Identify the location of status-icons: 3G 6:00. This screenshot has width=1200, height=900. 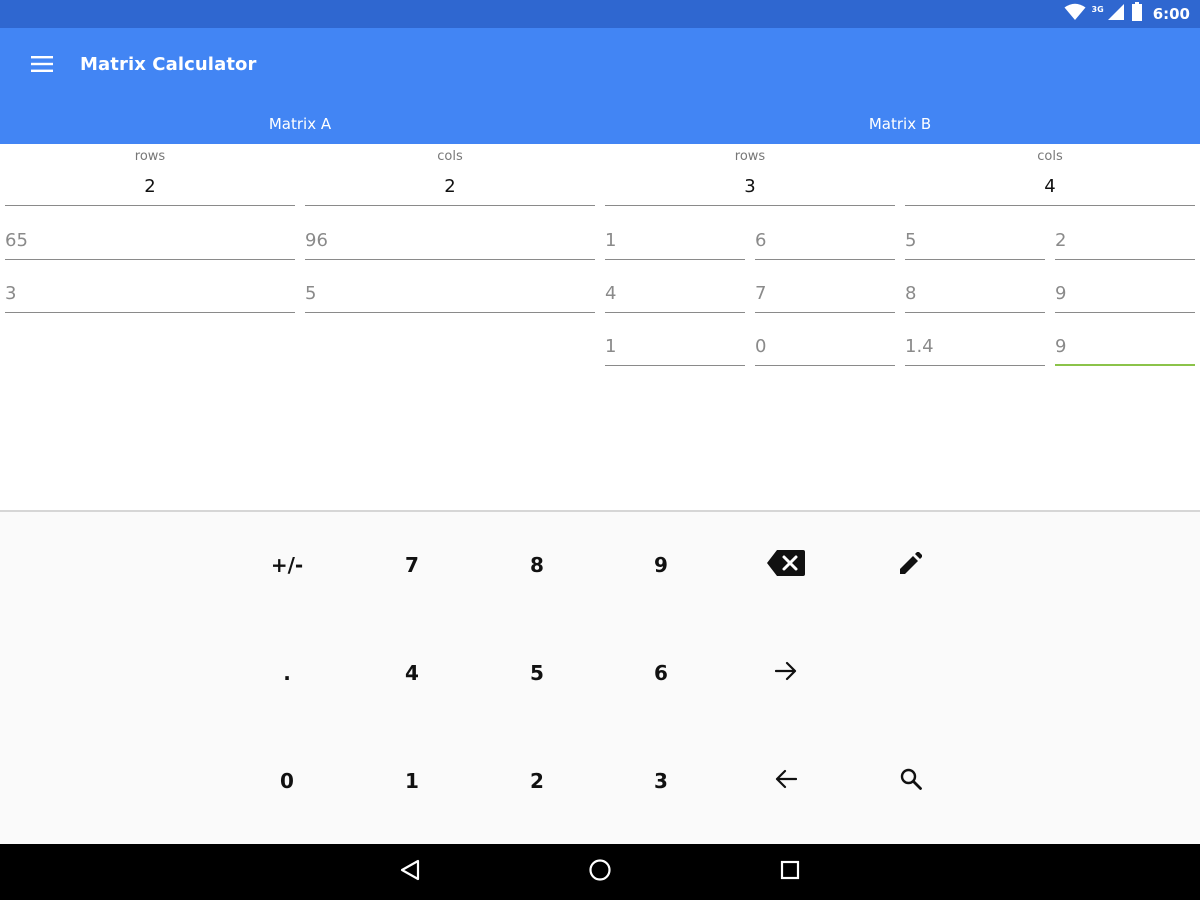
(1127, 14).